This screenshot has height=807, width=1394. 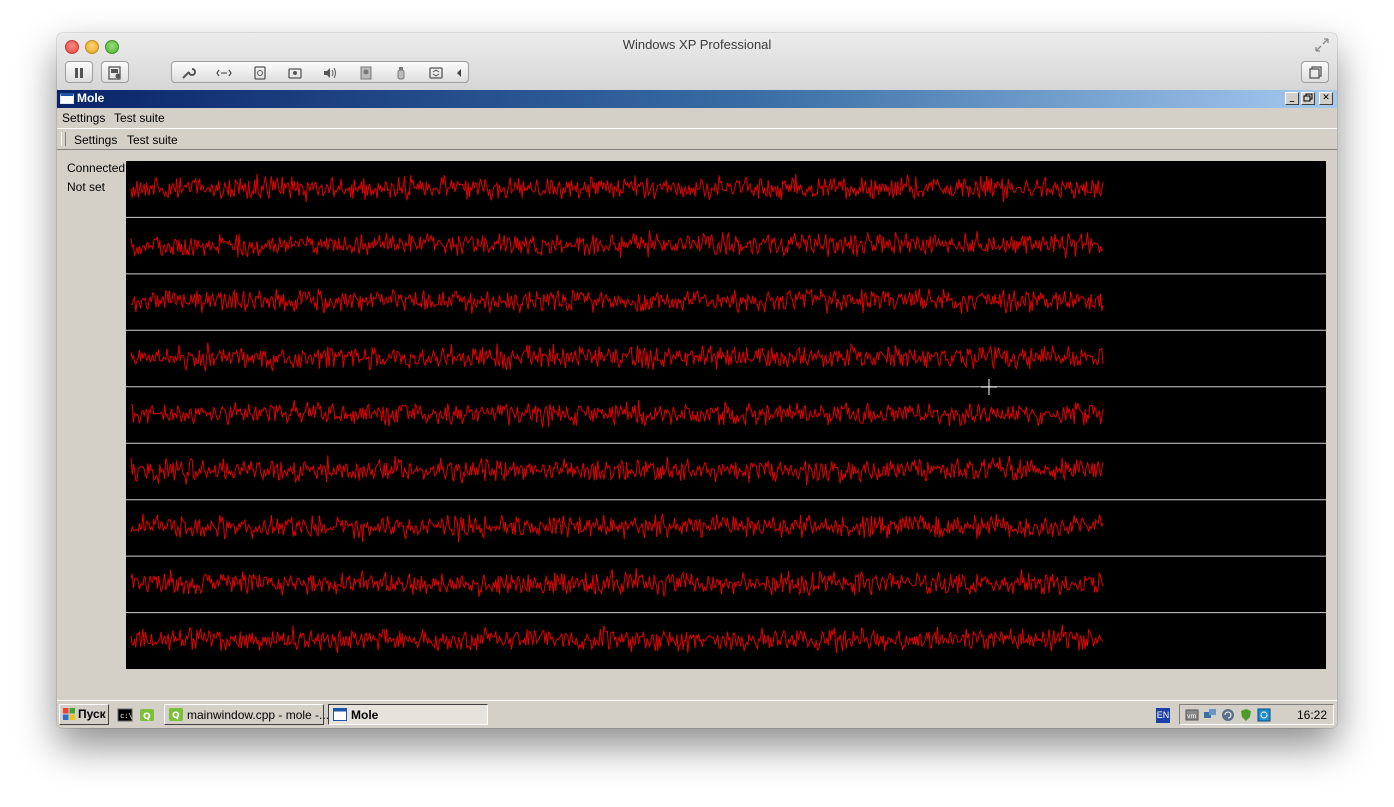 What do you see at coordinates (1264, 715) in the screenshot?
I see `monitor-tray-icon` at bounding box center [1264, 715].